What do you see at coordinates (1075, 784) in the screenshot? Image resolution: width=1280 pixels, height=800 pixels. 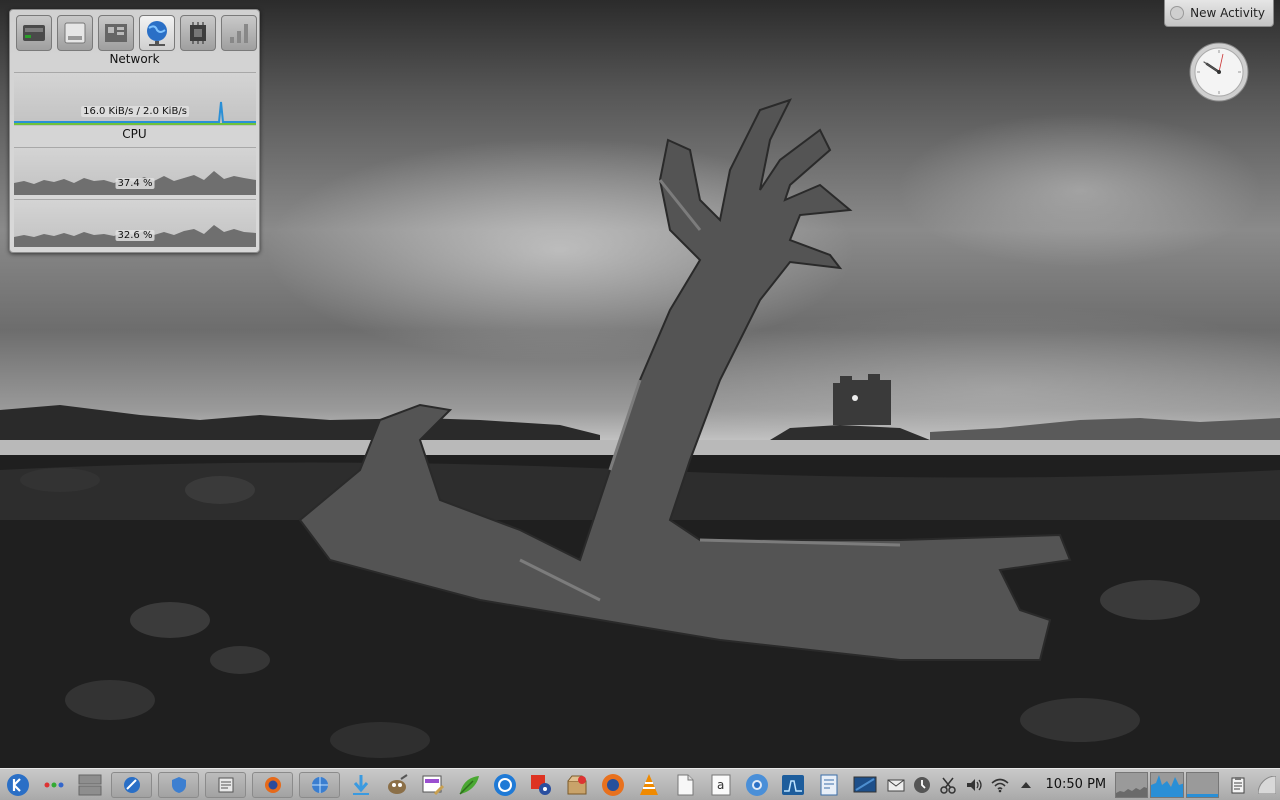 I see `panel-clock: 10:50 PM` at bounding box center [1075, 784].